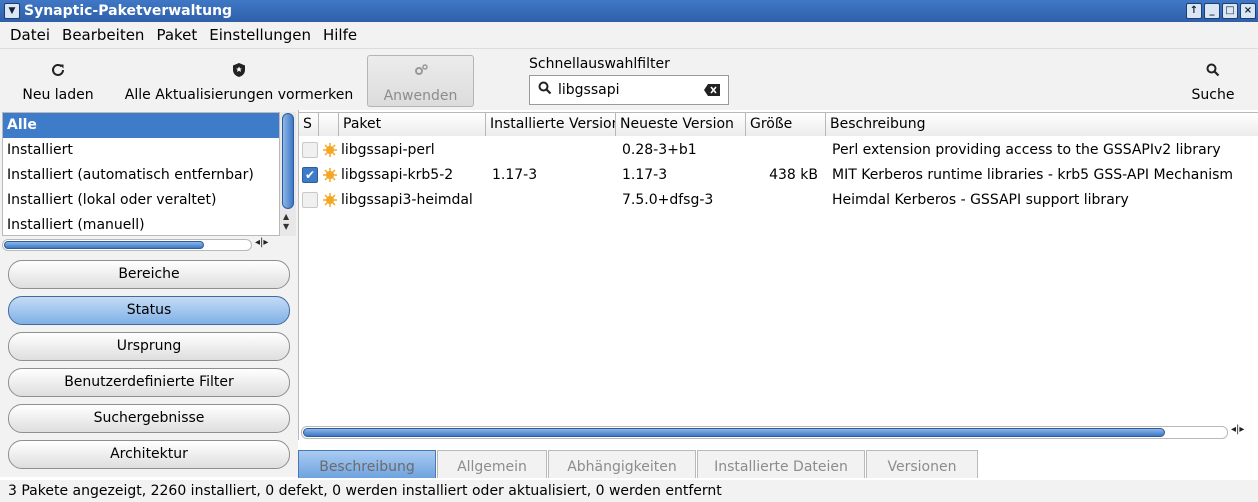  What do you see at coordinates (367, 464) in the screenshot?
I see `tab-beschreibung: Beschreibung` at bounding box center [367, 464].